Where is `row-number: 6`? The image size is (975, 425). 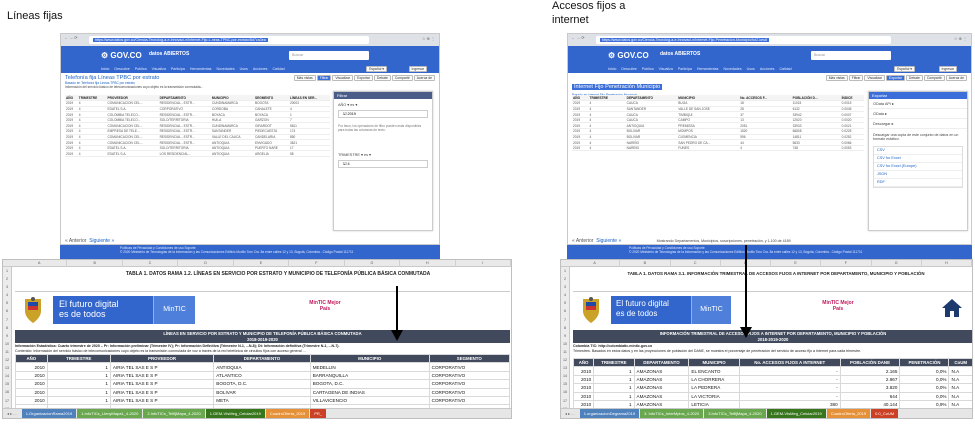 row-number: 6 is located at coordinates (565, 311).